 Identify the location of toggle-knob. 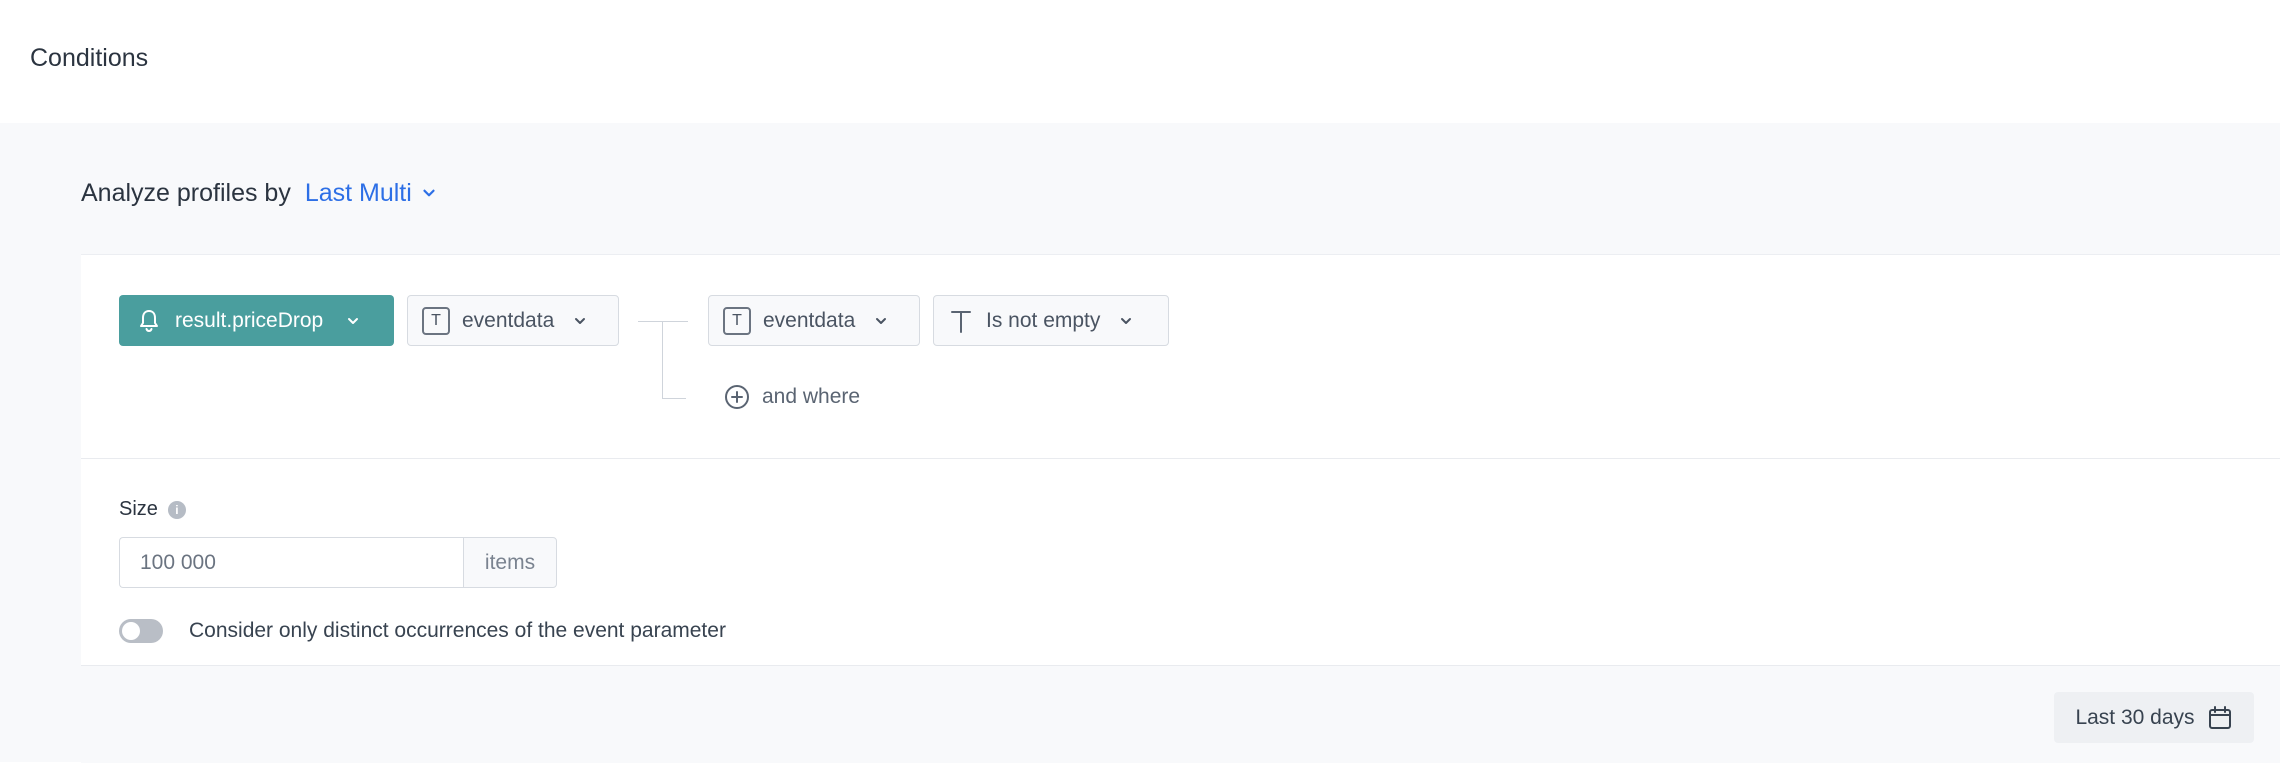
(131, 631).